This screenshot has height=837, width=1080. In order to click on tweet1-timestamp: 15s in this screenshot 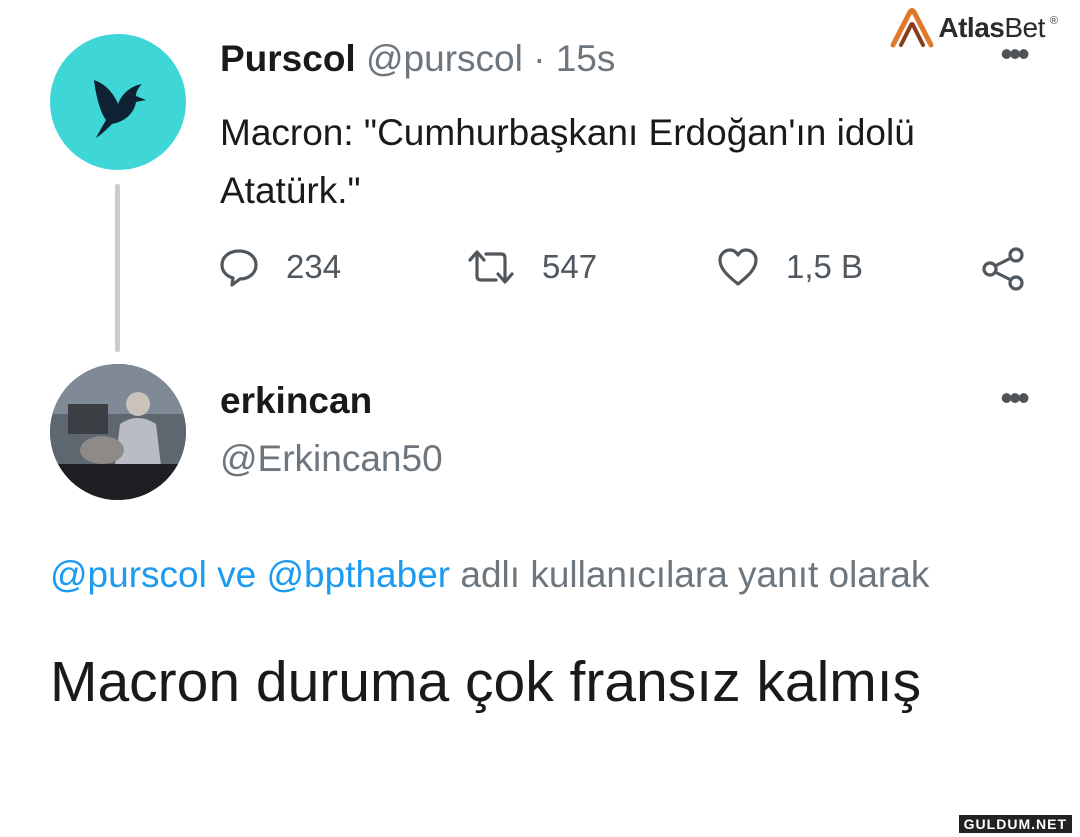, I will do `click(586, 58)`.